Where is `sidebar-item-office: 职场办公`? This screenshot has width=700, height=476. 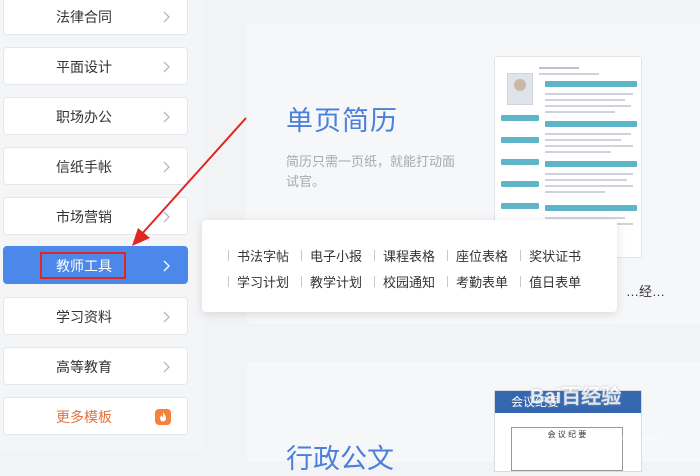
sidebar-item-office: 职场办公 is located at coordinates (95, 116).